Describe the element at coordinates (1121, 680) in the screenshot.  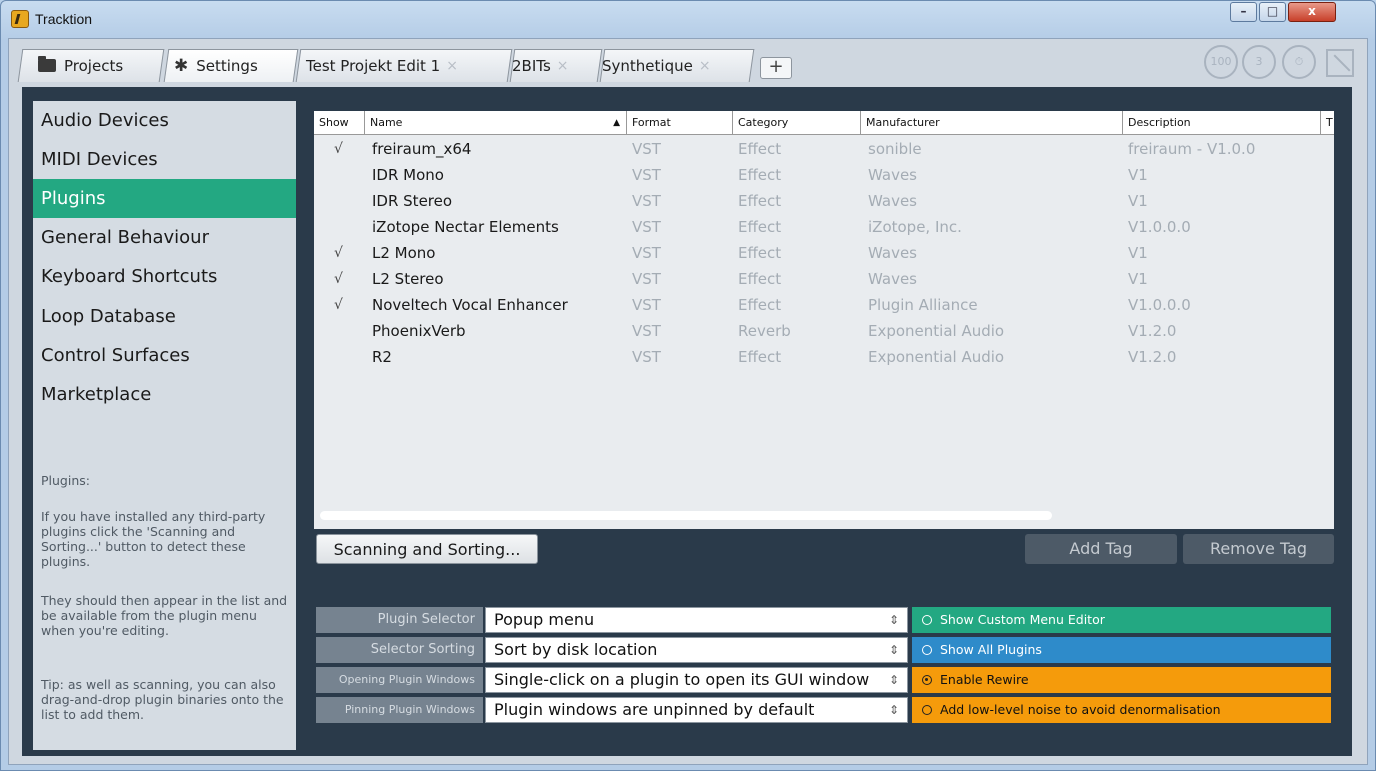
I see `enable-rewire-toggle: Enable Rewire` at that location.